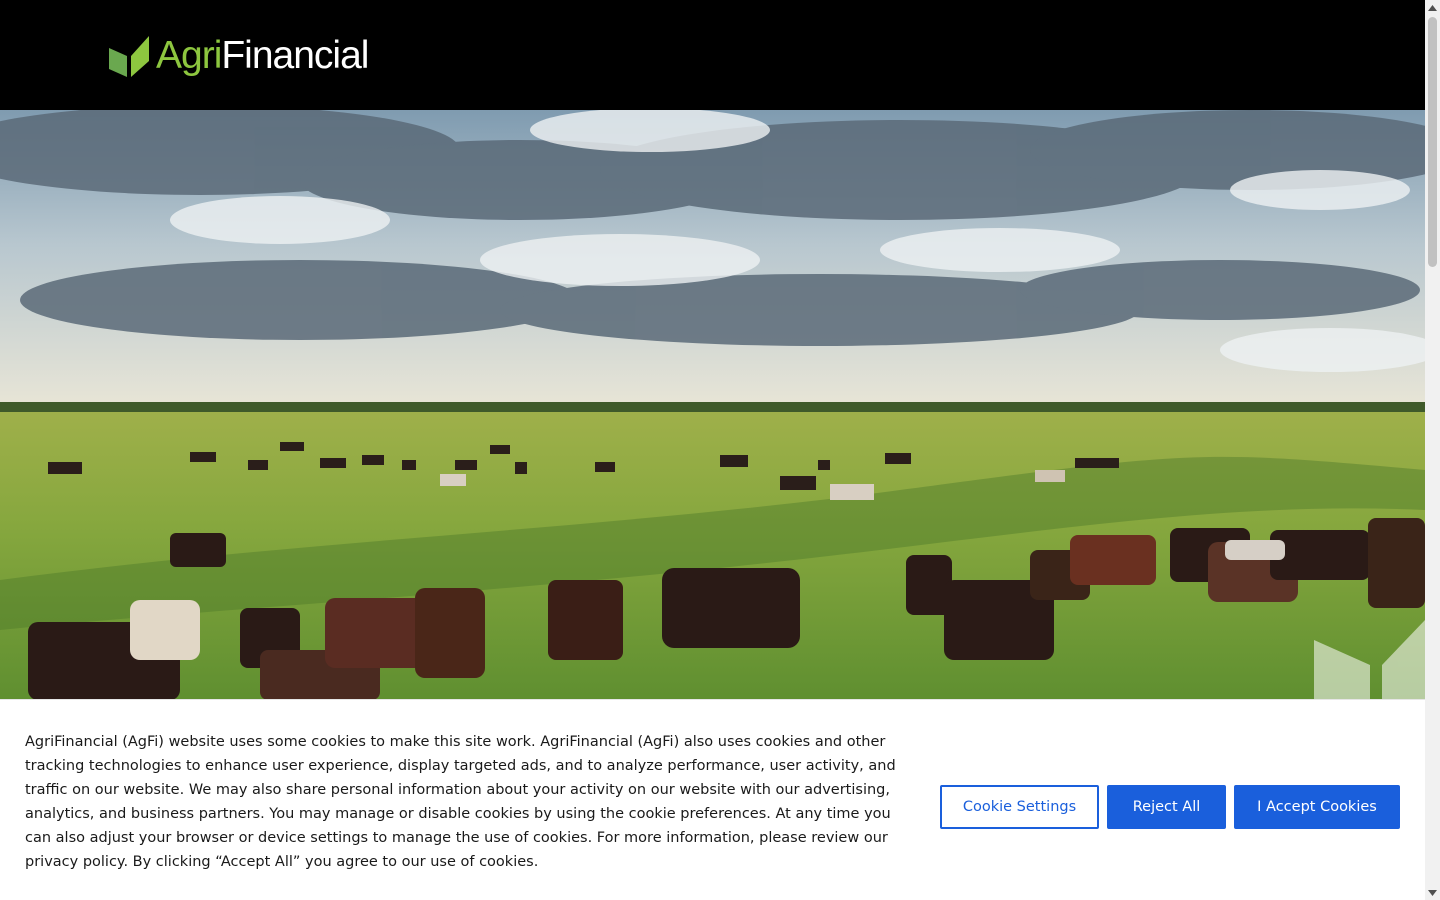 The width and height of the screenshot is (1440, 900). What do you see at coordinates (129, 56) in the screenshot?
I see `leaf-logo-icon` at bounding box center [129, 56].